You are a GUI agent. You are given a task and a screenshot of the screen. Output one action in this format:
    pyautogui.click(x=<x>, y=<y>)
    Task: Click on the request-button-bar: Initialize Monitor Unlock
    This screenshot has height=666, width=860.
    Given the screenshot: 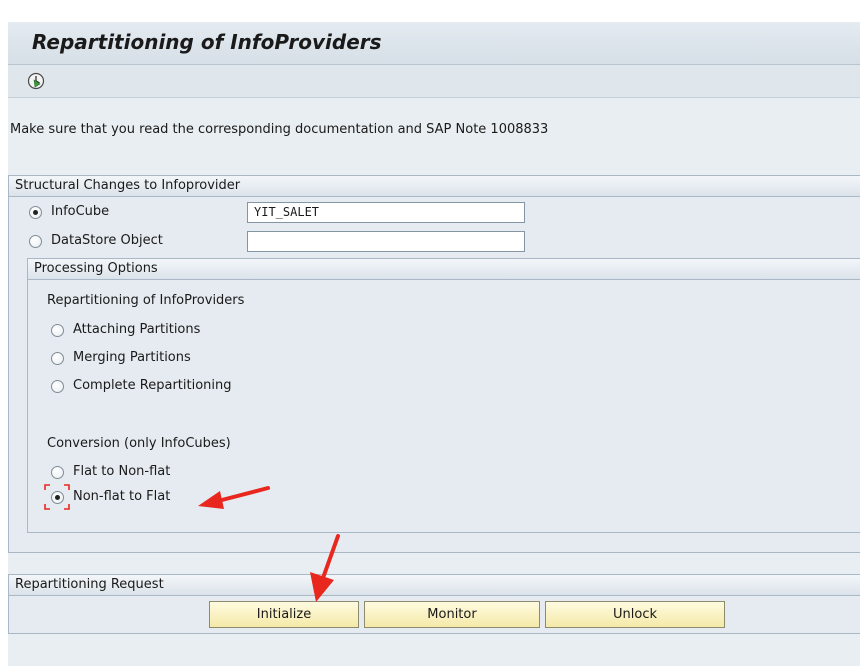 What is the action you would take?
    pyautogui.click(x=469, y=614)
    